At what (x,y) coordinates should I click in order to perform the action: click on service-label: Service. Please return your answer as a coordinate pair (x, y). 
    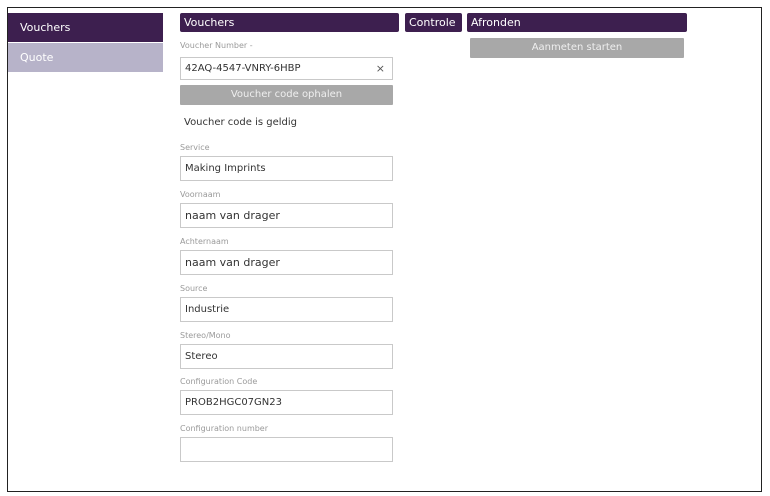
    Looking at the image, I should click on (195, 147).